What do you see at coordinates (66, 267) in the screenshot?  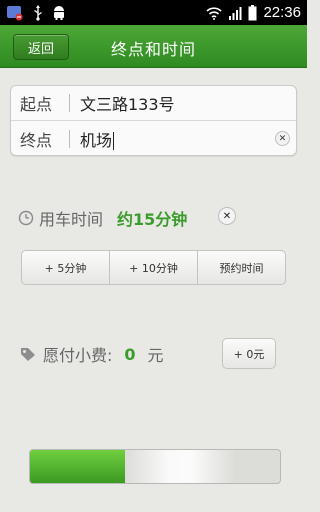 I see `add-5-minutes-button: + 5分钟` at bounding box center [66, 267].